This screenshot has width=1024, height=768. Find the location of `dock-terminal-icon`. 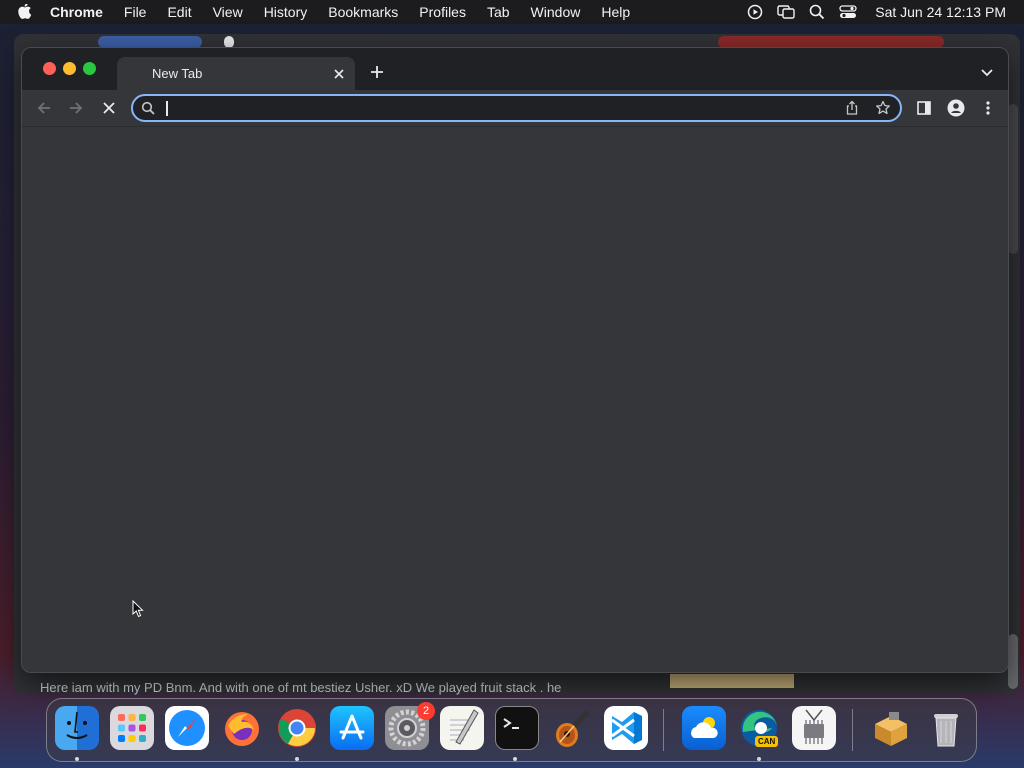

dock-terminal-icon is located at coordinates (517, 728).